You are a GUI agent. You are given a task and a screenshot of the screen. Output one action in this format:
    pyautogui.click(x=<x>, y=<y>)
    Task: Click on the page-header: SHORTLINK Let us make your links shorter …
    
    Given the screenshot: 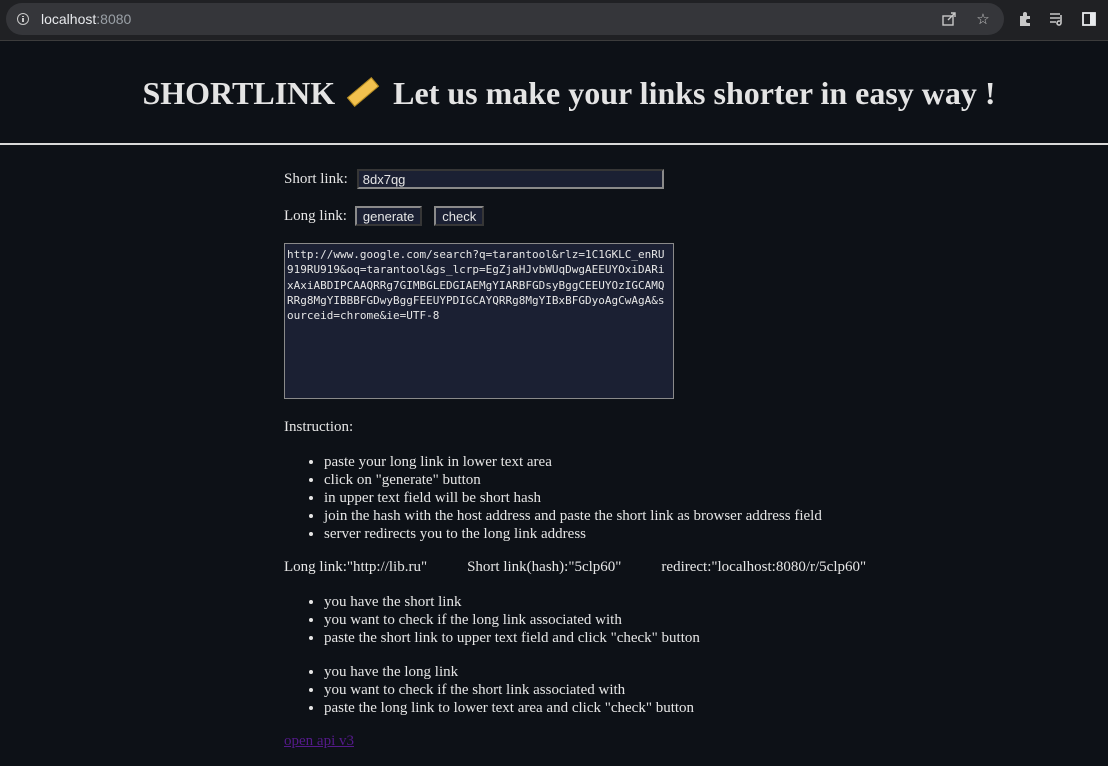 What is the action you would take?
    pyautogui.click(x=554, y=93)
    